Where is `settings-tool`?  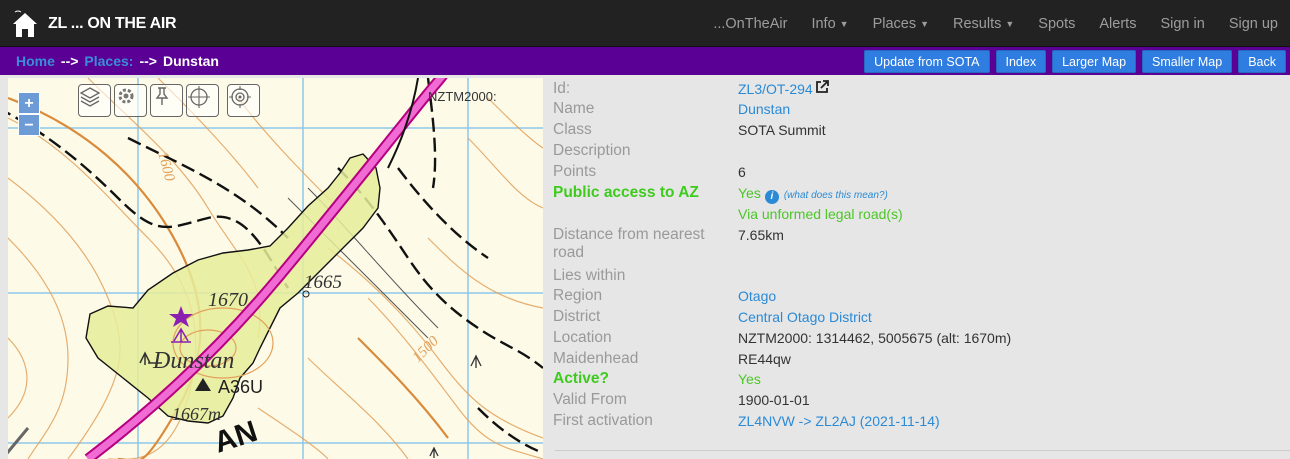
settings-tool is located at coordinates (130, 100).